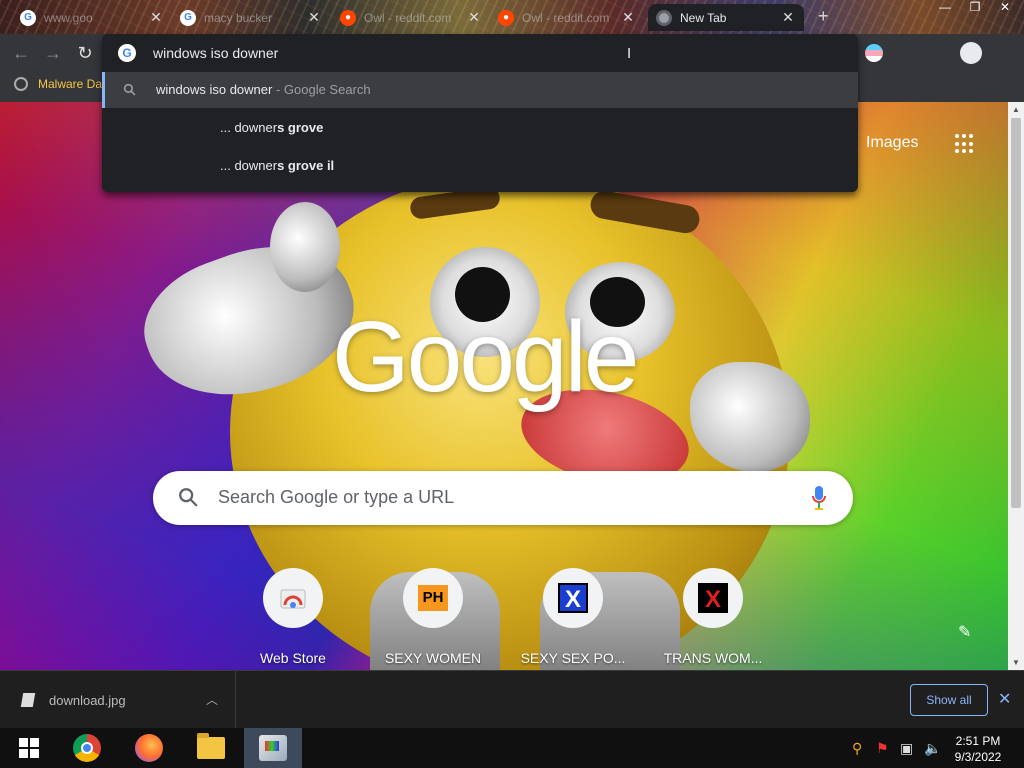 The height and width of the screenshot is (768, 1024). I want to click on suggestion-text: ... downers grove il, so click(277, 165).